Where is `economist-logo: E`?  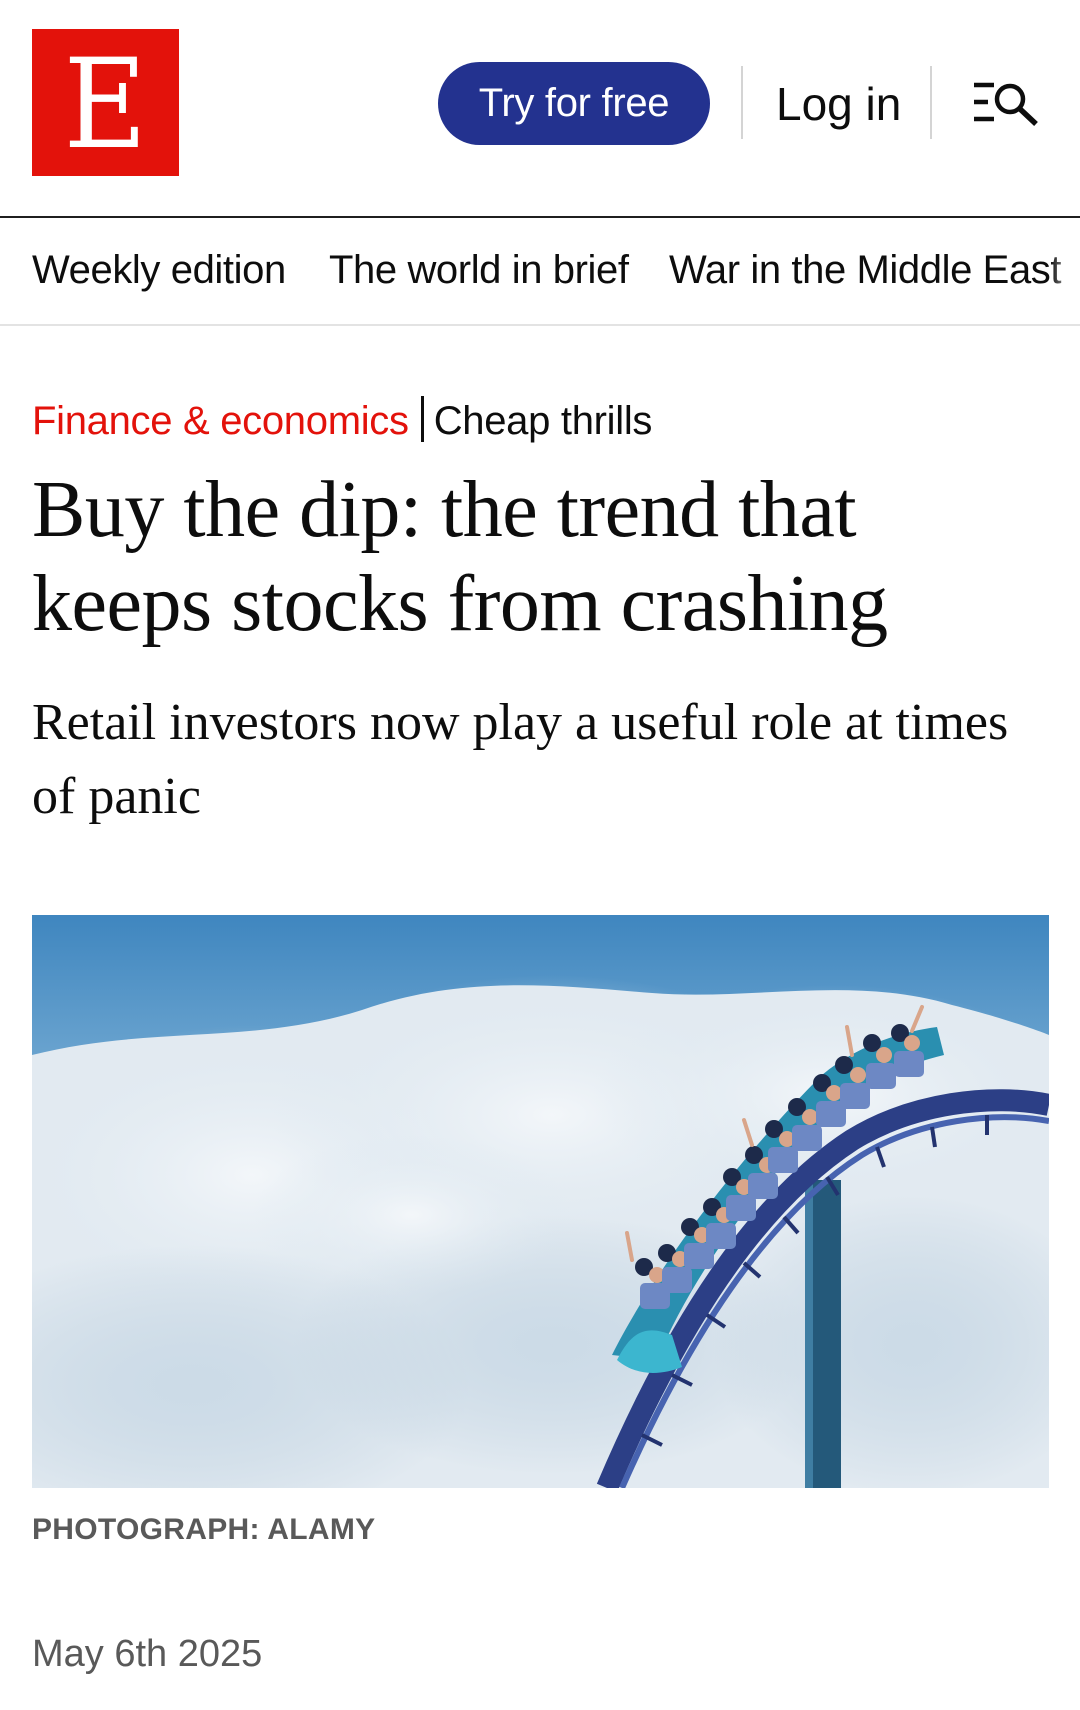
economist-logo: E is located at coordinates (105, 102).